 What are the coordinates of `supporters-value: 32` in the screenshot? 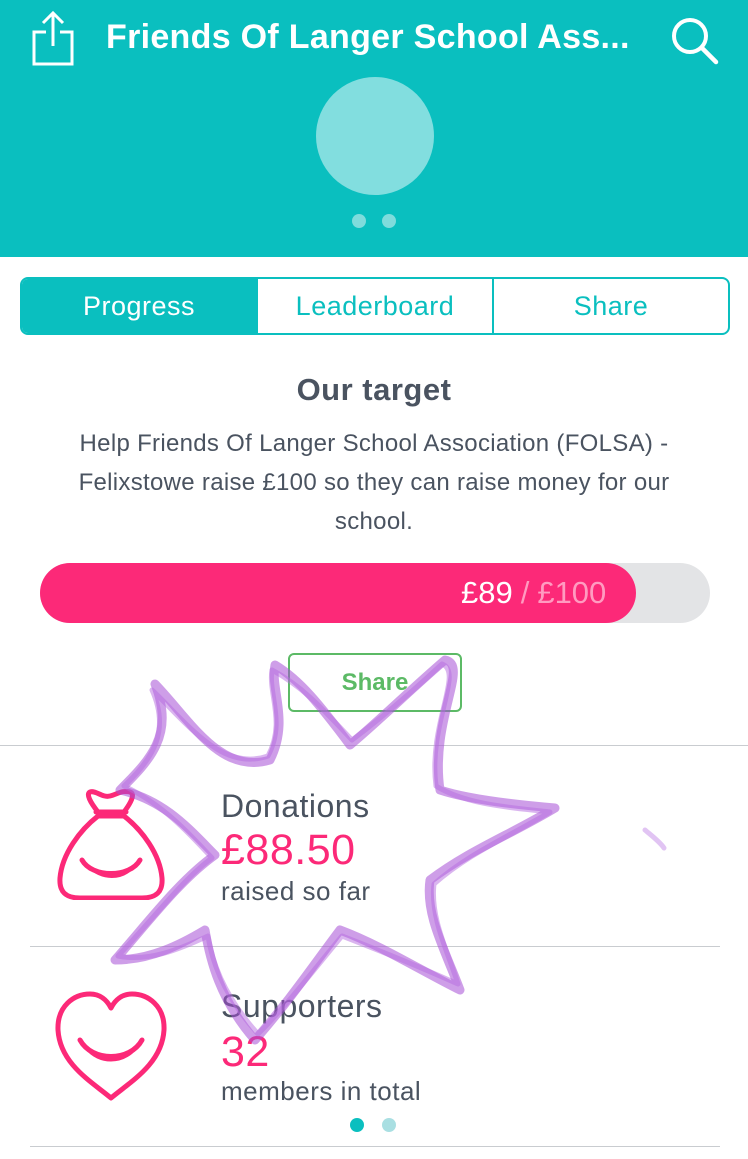 It's located at (245, 1052).